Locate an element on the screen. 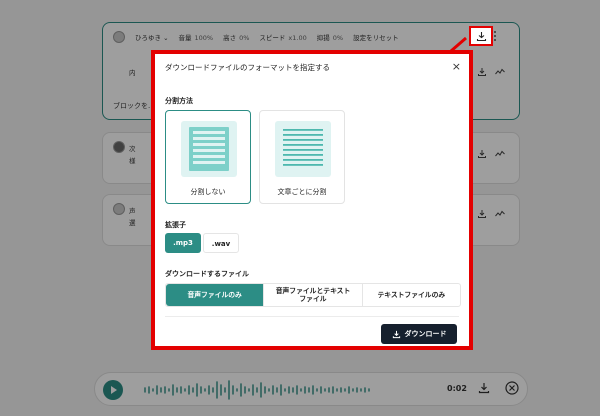  split-option-label: 分割しない is located at coordinates (208, 192).